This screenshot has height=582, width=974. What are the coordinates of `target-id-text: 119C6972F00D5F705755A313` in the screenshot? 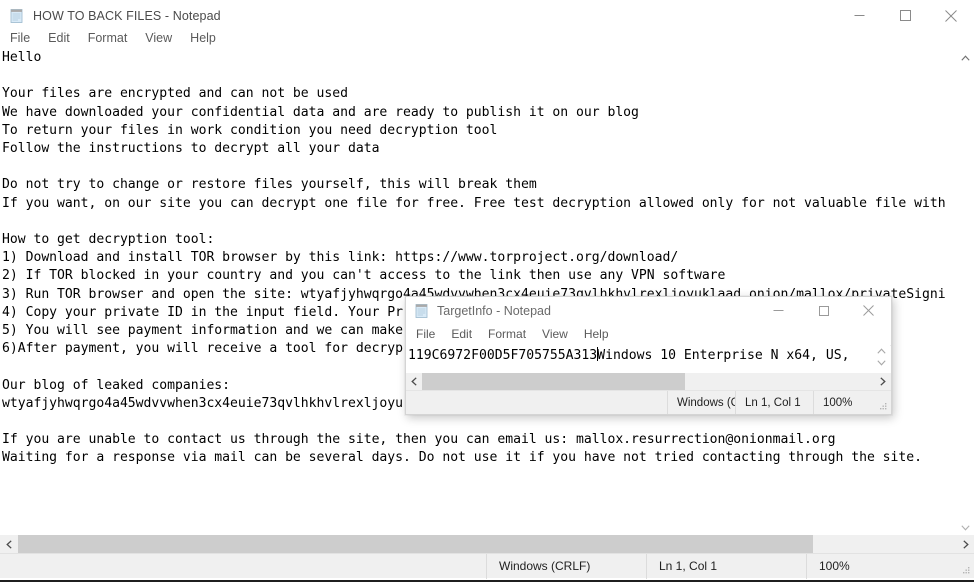 It's located at (503, 355).